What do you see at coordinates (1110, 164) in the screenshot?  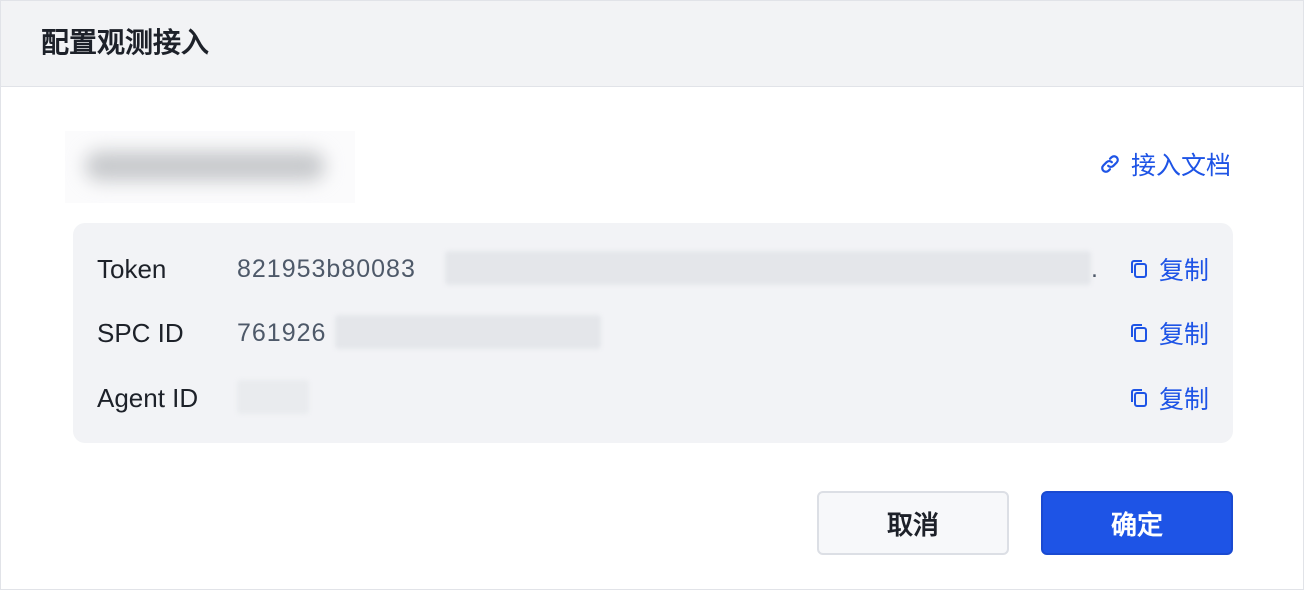 I see `link-icon` at bounding box center [1110, 164].